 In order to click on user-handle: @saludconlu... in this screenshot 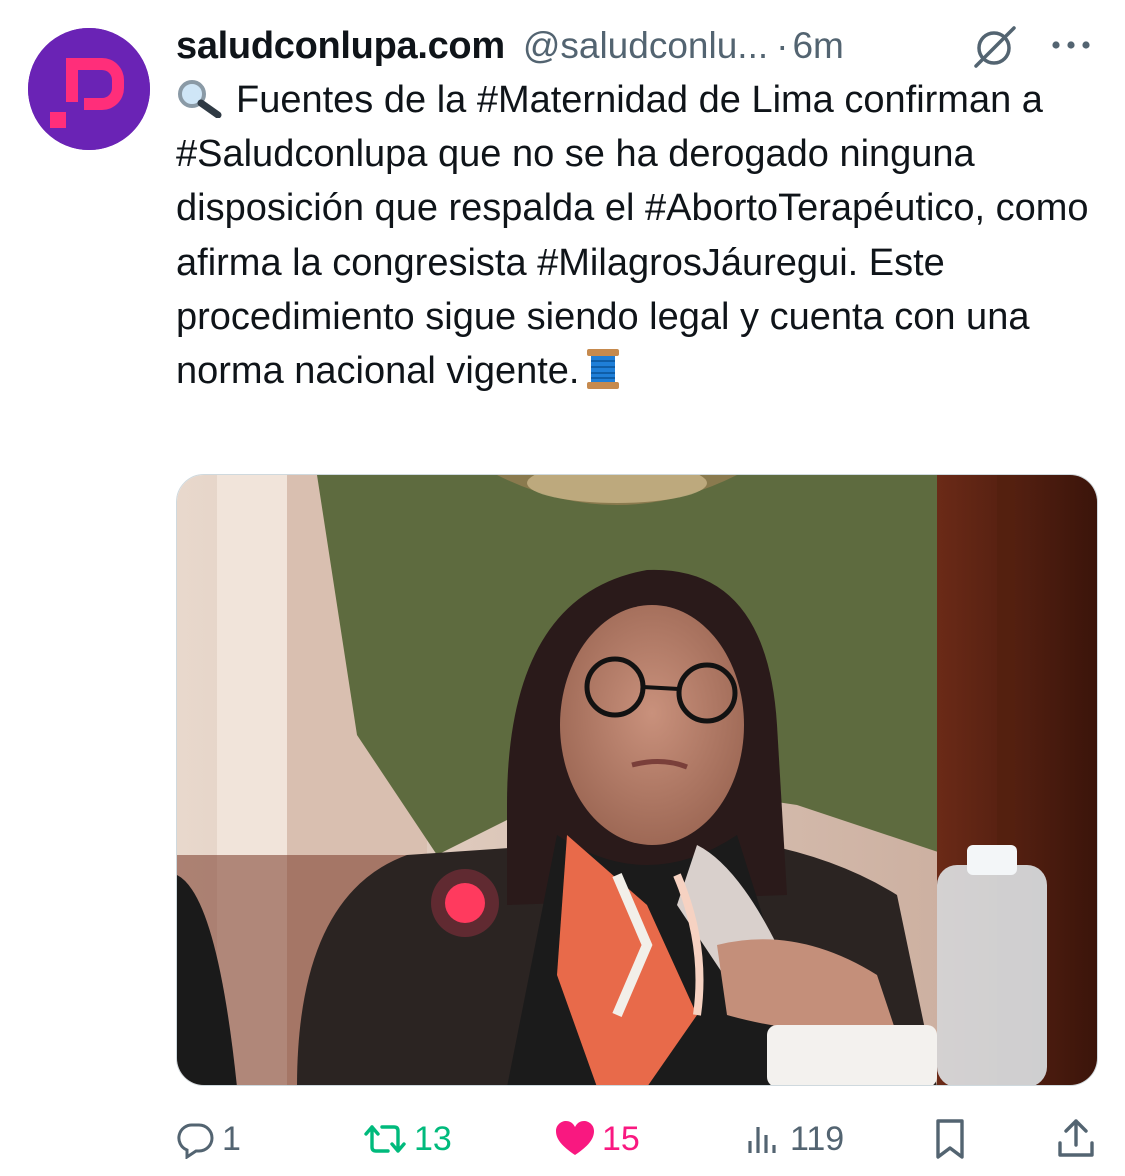, I will do `click(645, 46)`.